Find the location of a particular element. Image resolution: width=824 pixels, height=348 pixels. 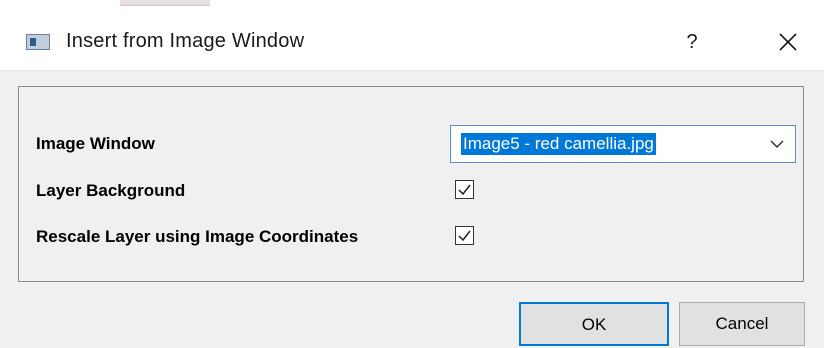

ok-button: OK is located at coordinates (594, 324).